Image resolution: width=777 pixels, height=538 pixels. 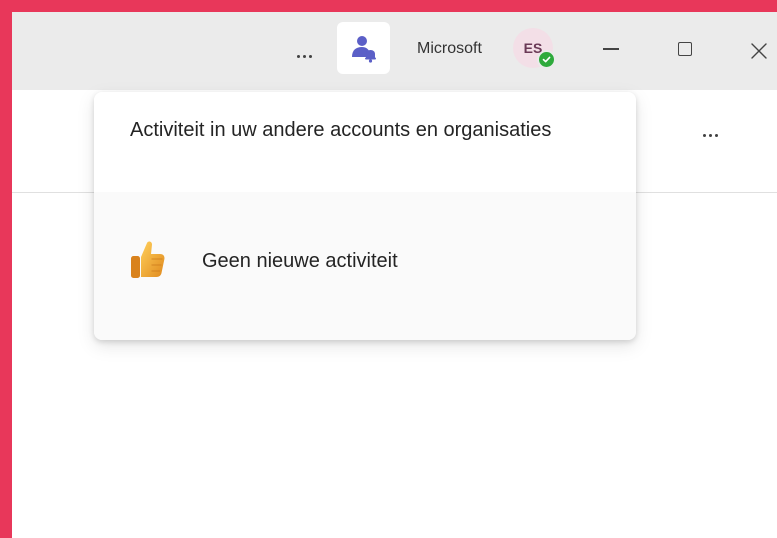 What do you see at coordinates (685, 49) in the screenshot?
I see `maximize-icon` at bounding box center [685, 49].